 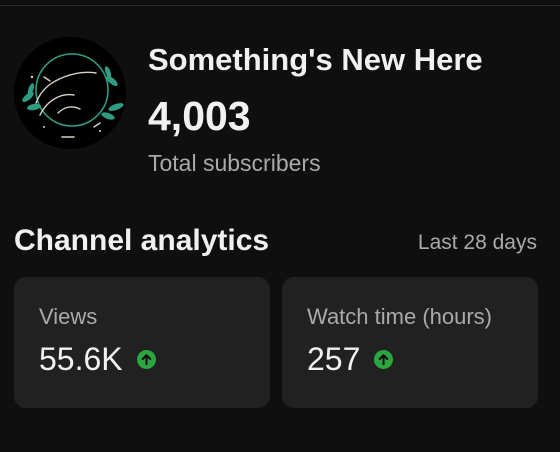 I want to click on analytics-title: Channel analytics, so click(x=142, y=240).